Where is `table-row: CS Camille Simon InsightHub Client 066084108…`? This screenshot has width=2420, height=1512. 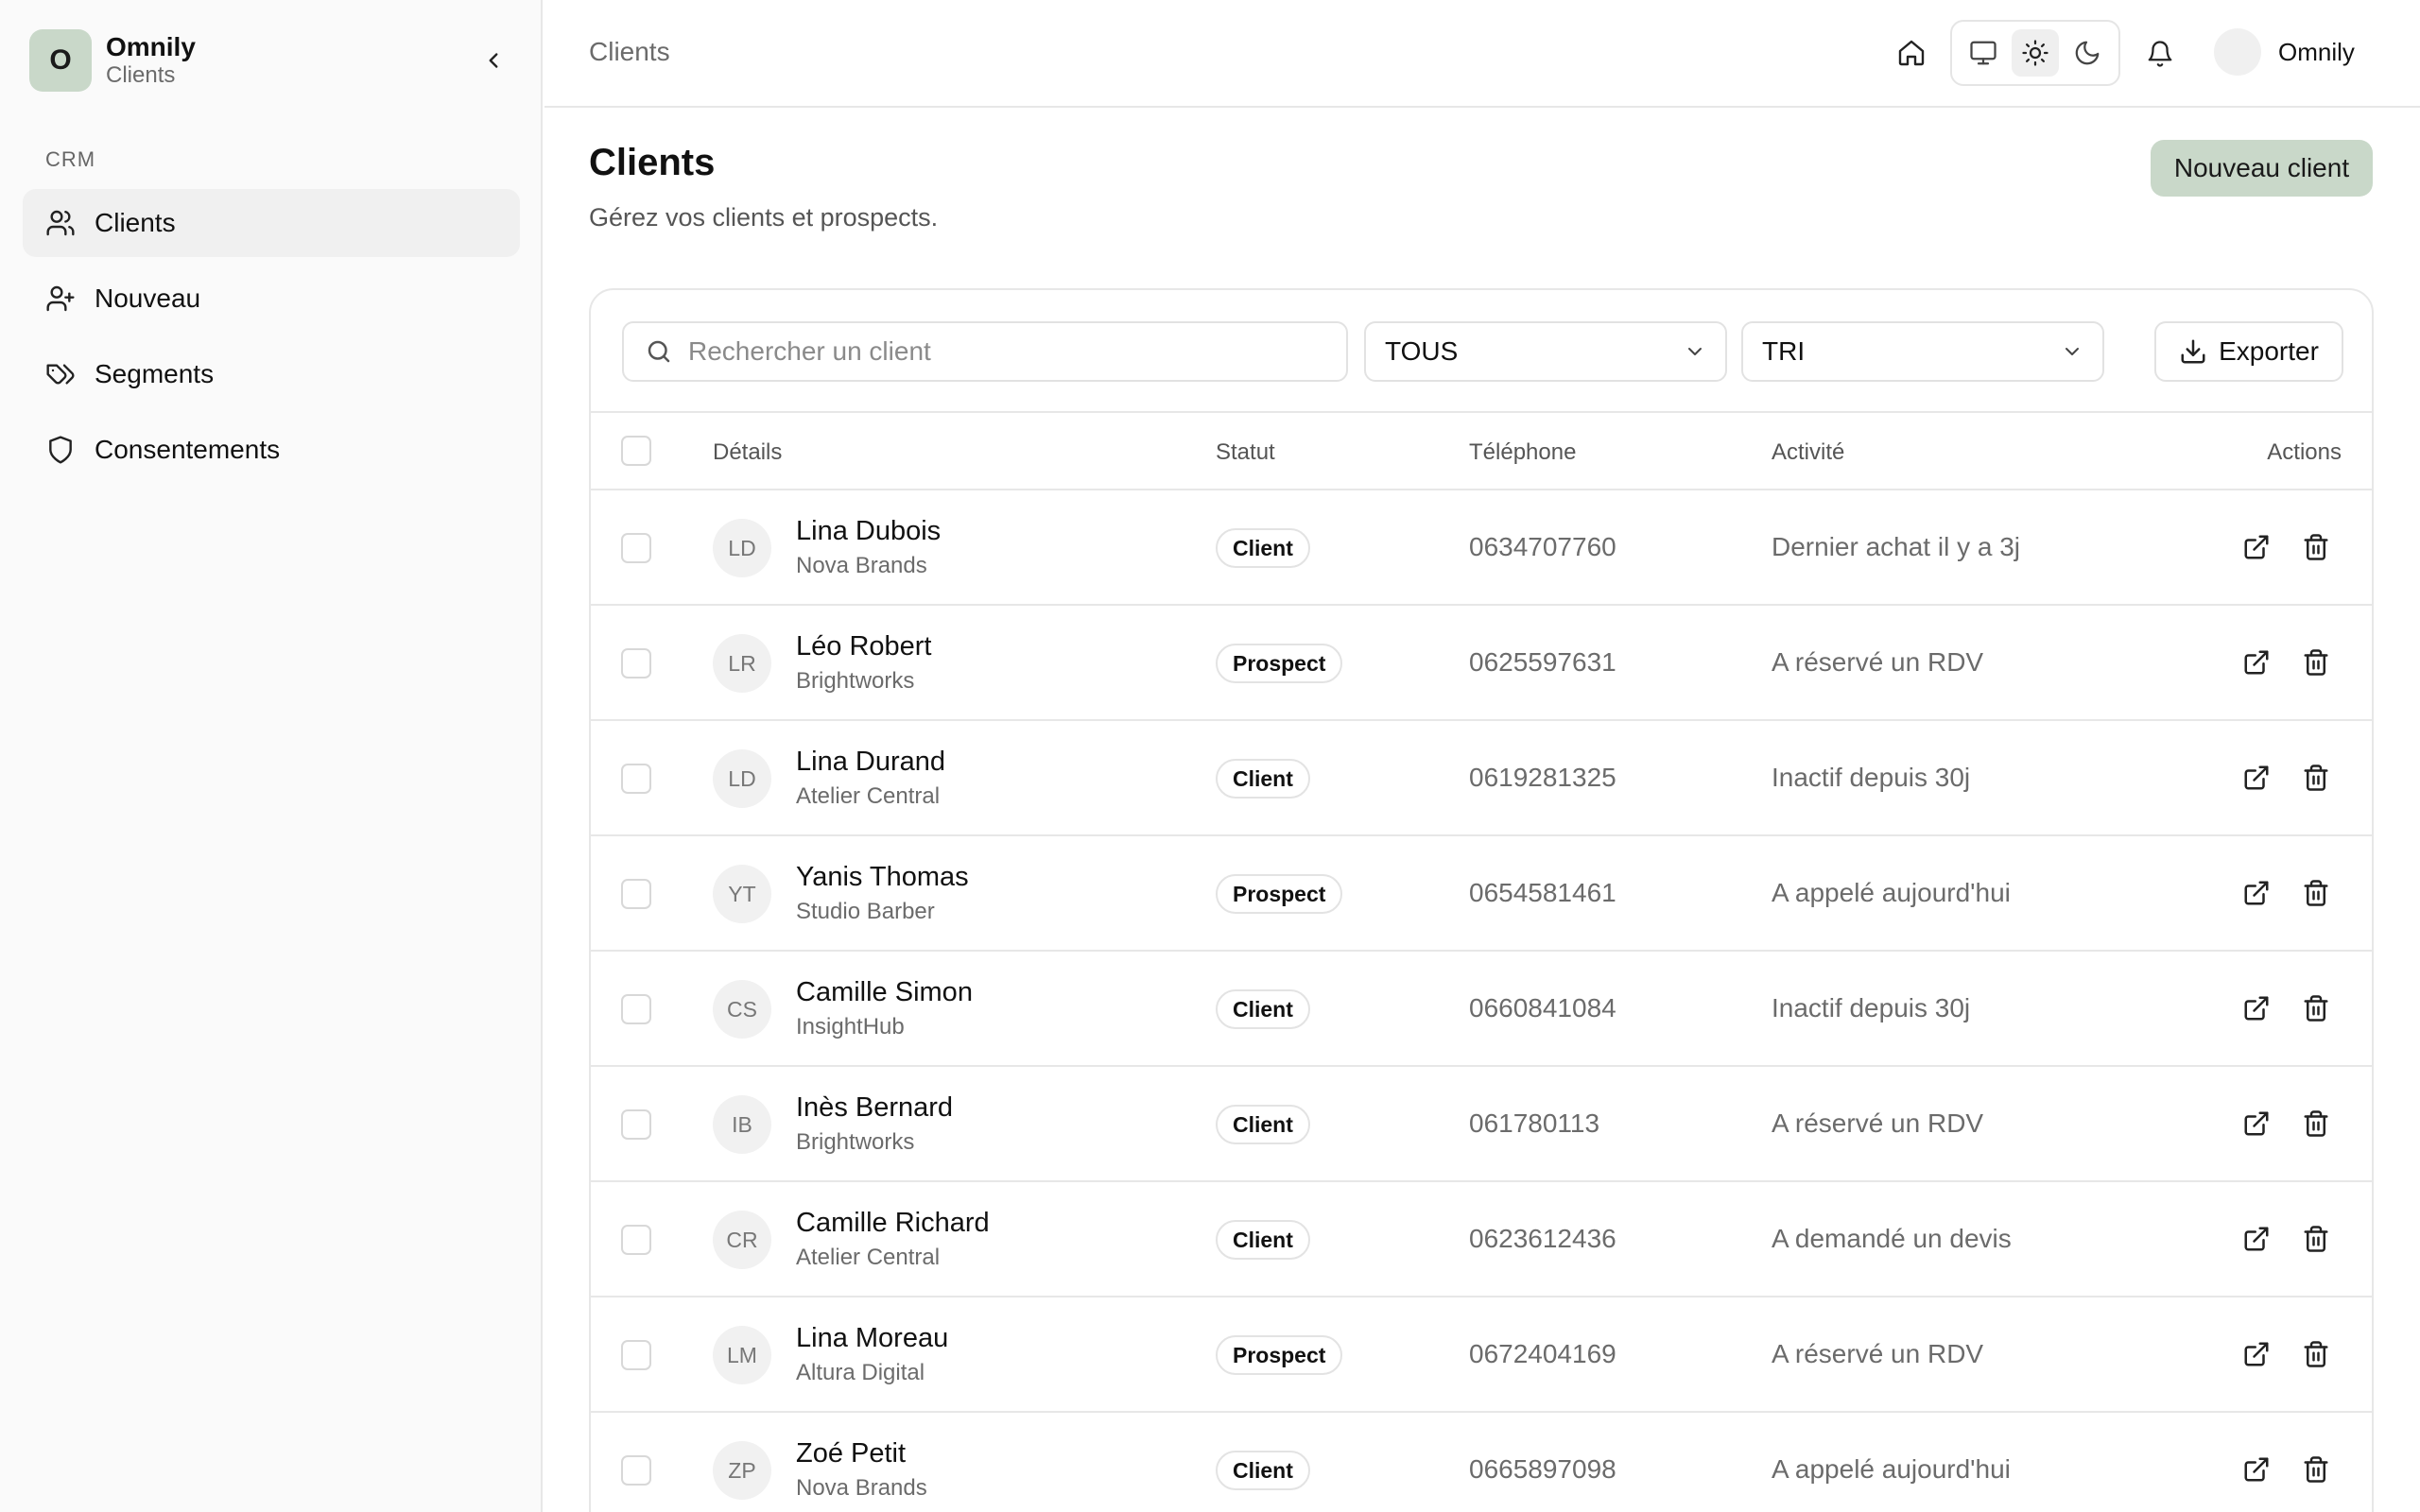
table-row: CS Camille Simon InsightHub Client 066084108… is located at coordinates (1481, 1009).